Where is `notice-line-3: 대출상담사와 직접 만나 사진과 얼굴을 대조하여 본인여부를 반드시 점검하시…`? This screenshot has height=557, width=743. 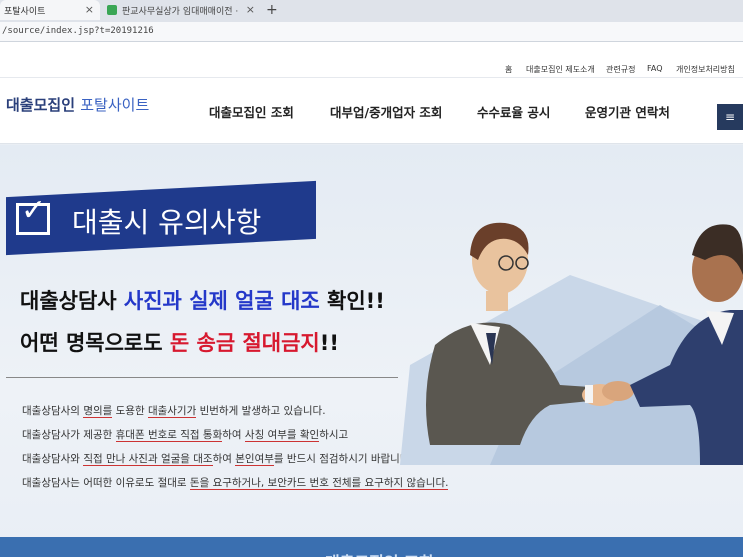
notice-line-3: 대출상담사와 직접 만나 사진과 얼굴을 대조하여 본인여부를 반드시 점검하시… is located at coordinates (217, 458).